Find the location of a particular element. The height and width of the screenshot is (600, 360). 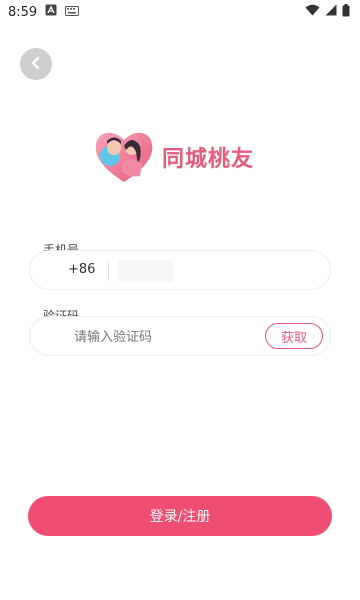

status-left: 8:59 is located at coordinates (44, 12).